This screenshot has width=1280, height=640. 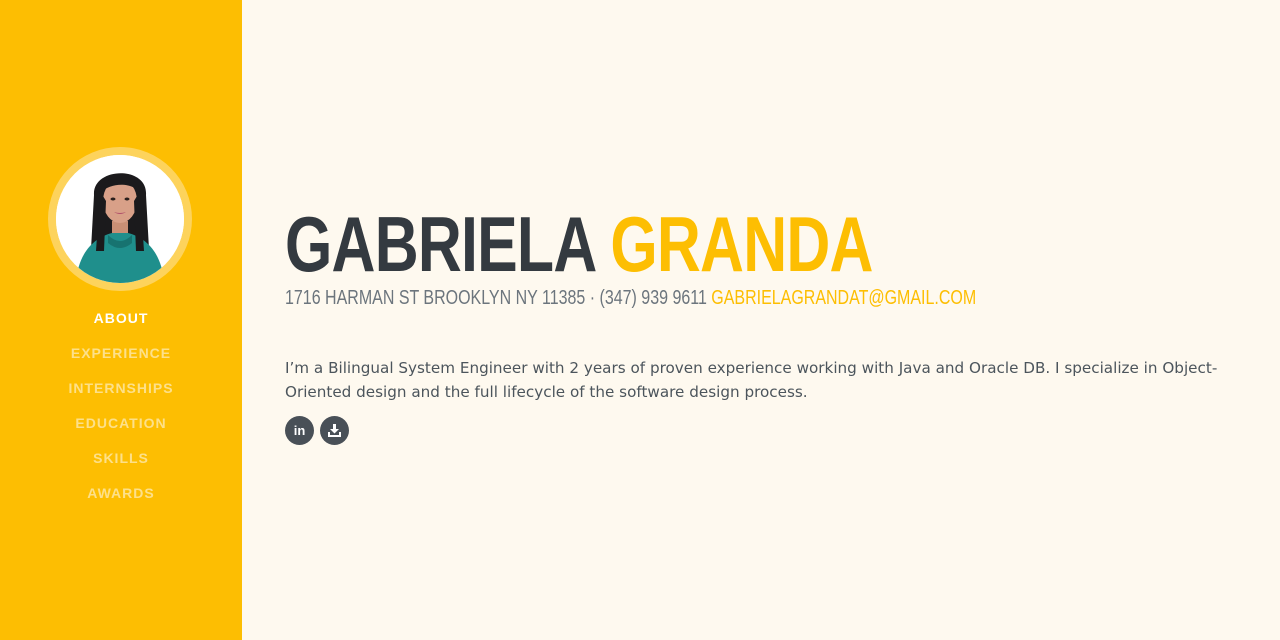 I want to click on nav-item-awards: AWARDS, so click(x=121, y=500).